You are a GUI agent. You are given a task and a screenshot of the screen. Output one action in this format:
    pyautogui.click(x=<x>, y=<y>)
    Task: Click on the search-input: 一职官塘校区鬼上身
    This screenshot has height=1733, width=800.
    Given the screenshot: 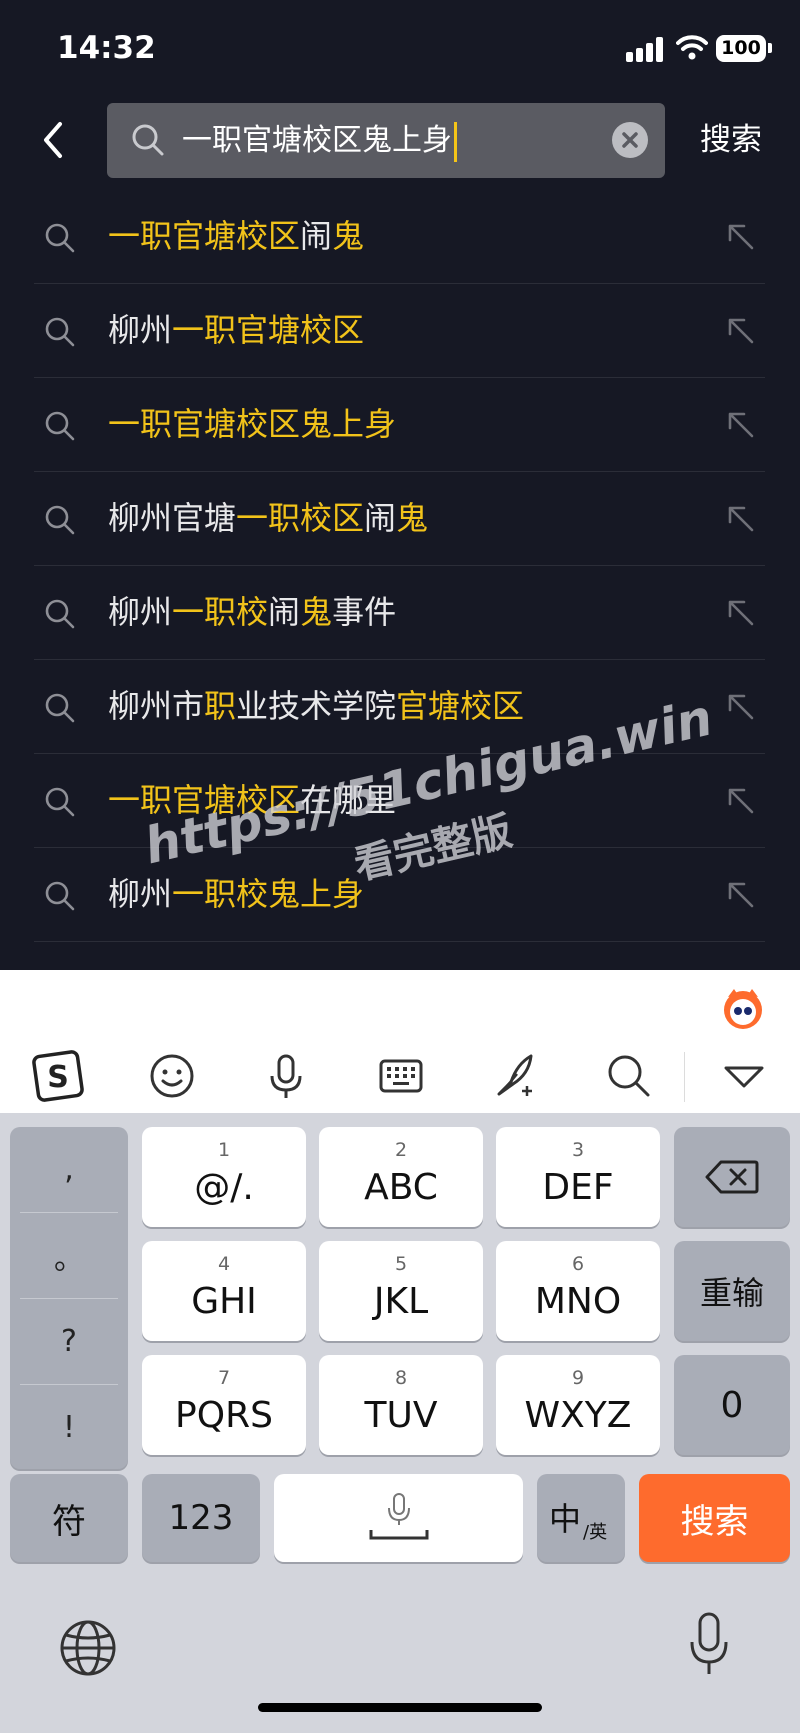 What is the action you would take?
    pyautogui.click(x=386, y=140)
    